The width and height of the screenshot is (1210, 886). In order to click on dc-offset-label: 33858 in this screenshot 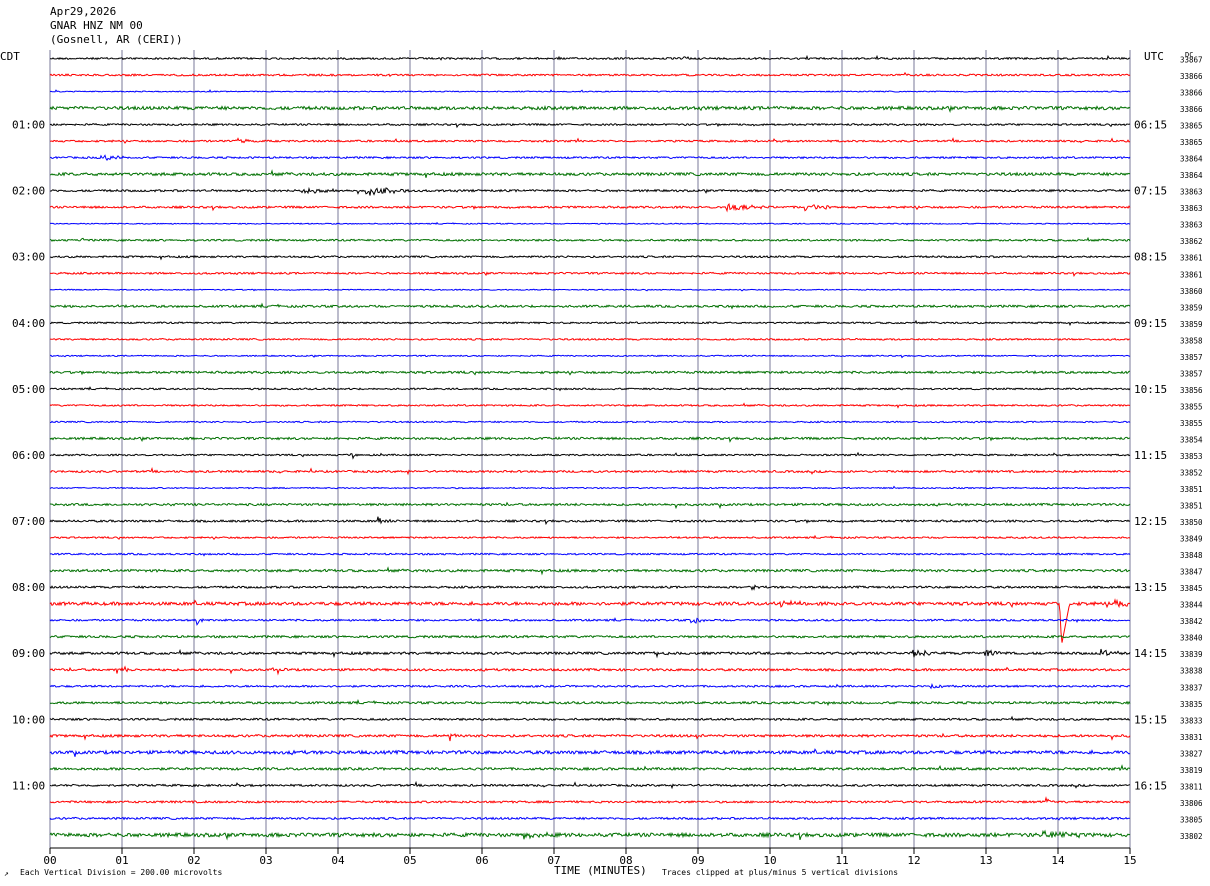, I will do `click(1191, 340)`.